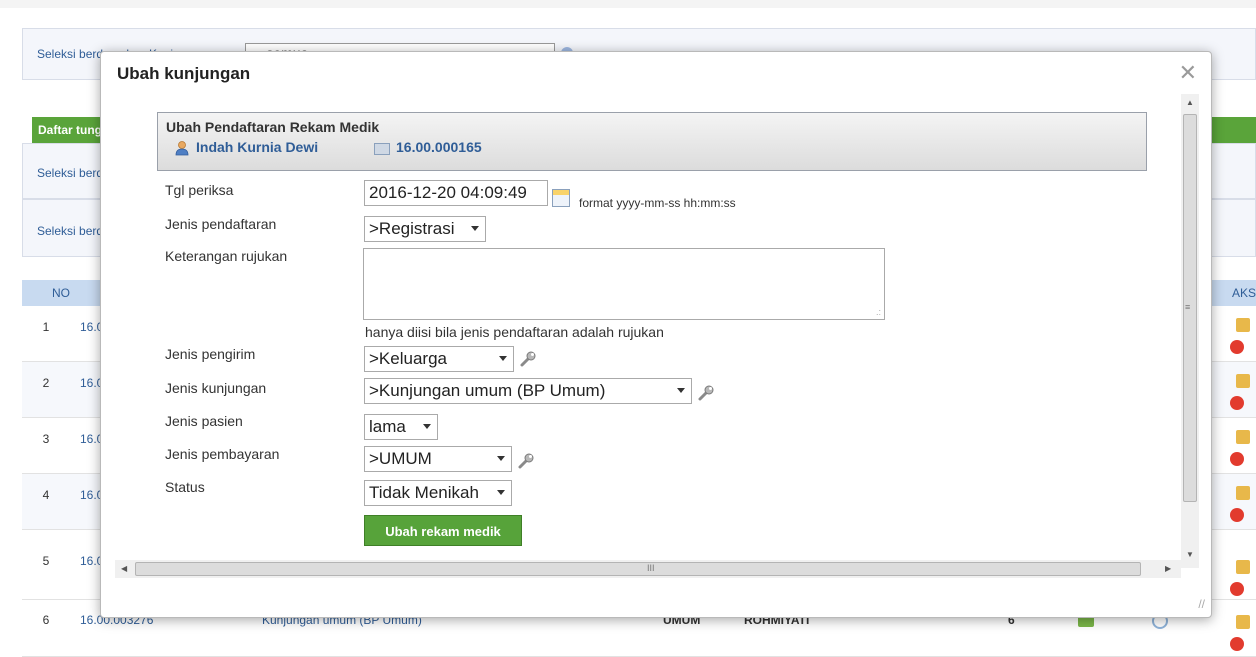  What do you see at coordinates (1190, 554) in the screenshot?
I see `scroll-down-icon: ▼` at bounding box center [1190, 554].